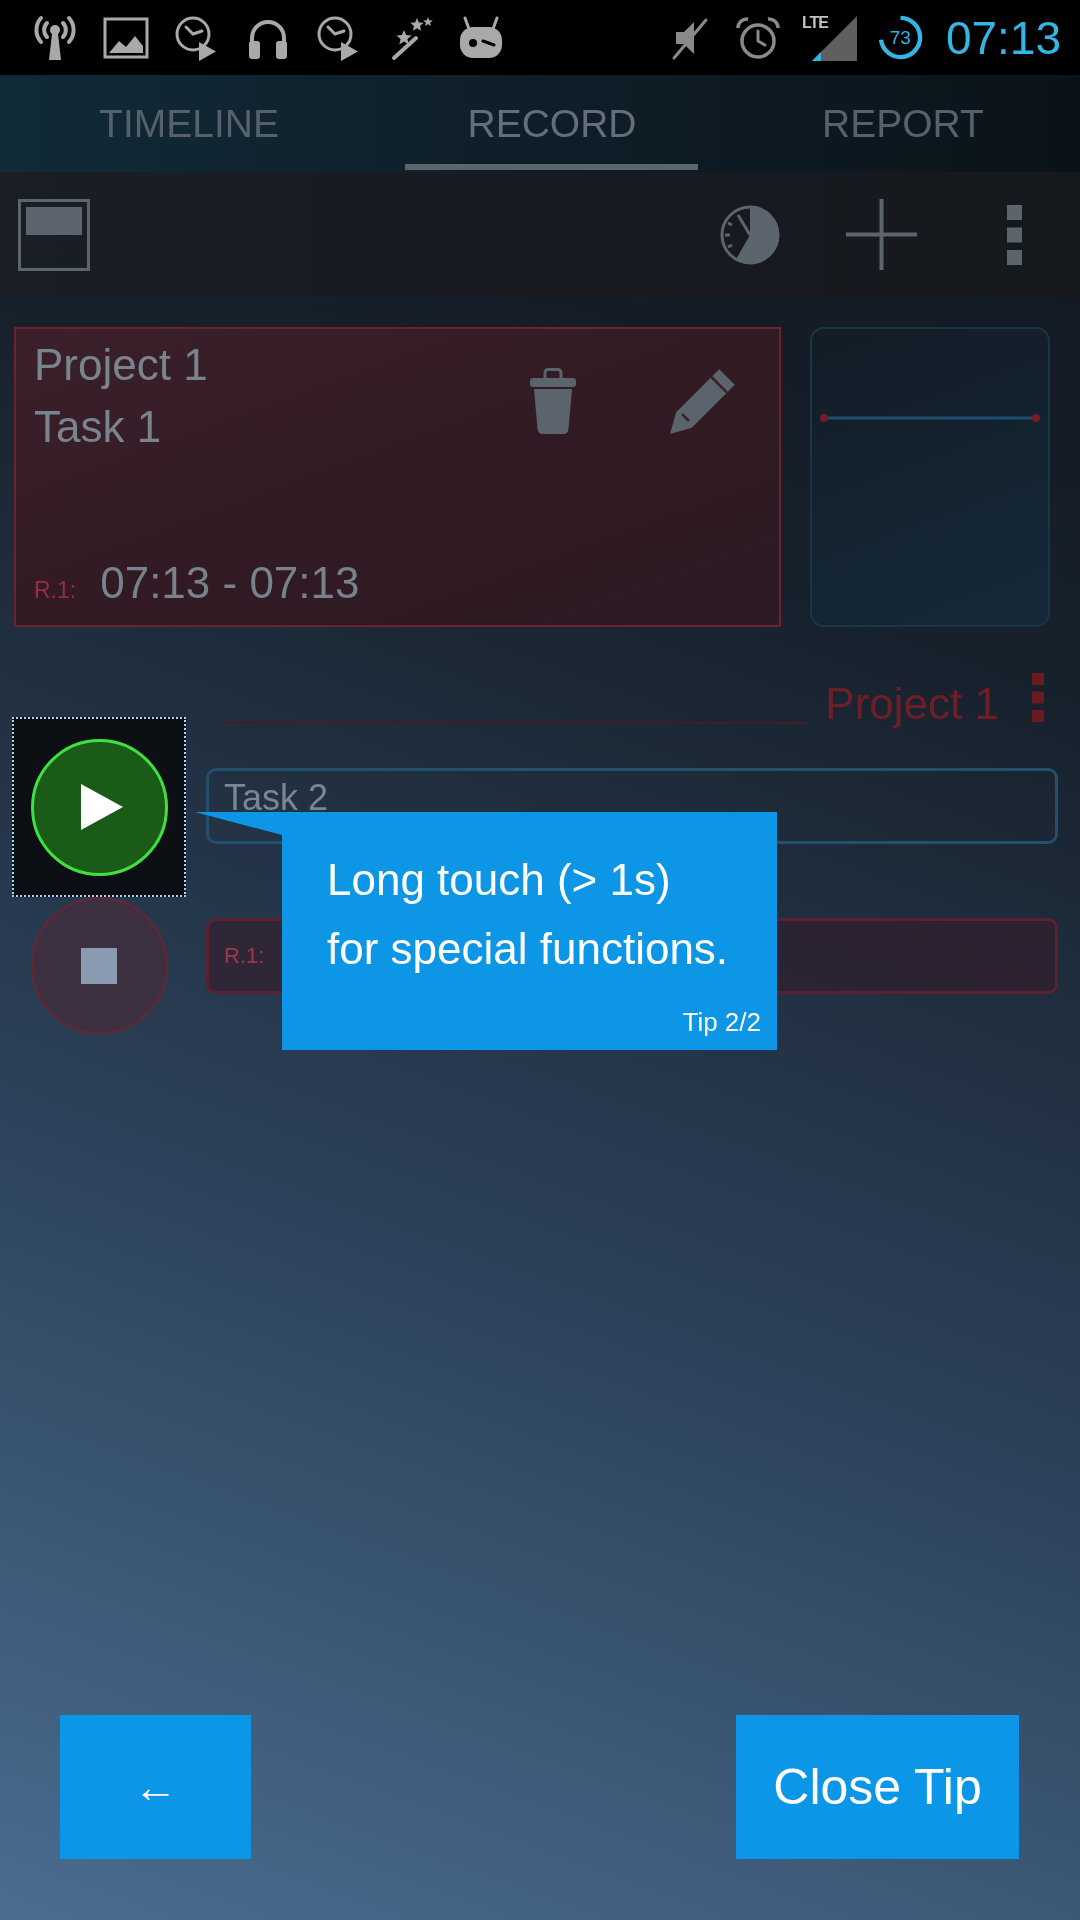 Image resolution: width=1080 pixels, height=1920 pixels. I want to click on record-card: Project 1 Task 1 R.1: 07:13 - 07:13, so click(397, 477).